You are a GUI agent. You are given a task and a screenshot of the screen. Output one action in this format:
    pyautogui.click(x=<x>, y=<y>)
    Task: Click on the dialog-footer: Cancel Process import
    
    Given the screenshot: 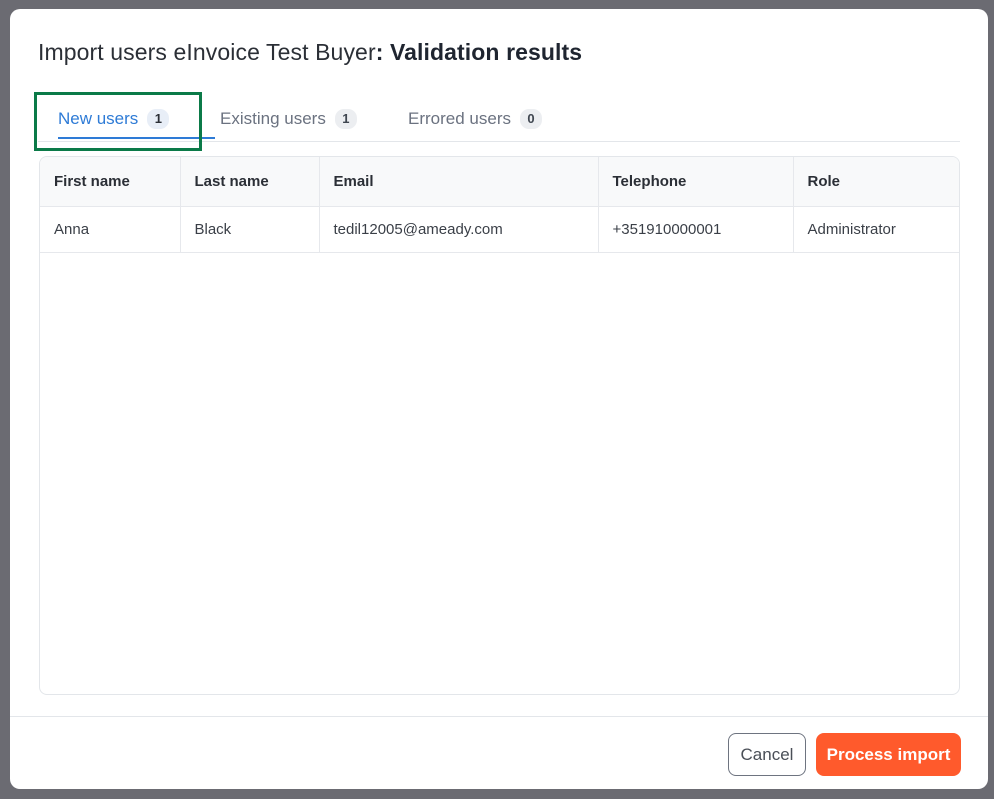 What is the action you would take?
    pyautogui.click(x=499, y=752)
    